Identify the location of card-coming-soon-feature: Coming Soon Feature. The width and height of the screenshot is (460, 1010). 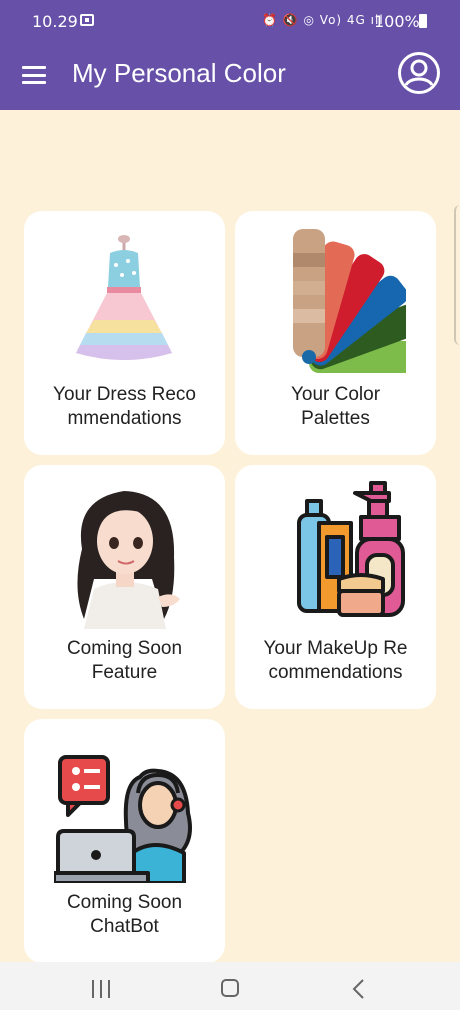
(124, 587).